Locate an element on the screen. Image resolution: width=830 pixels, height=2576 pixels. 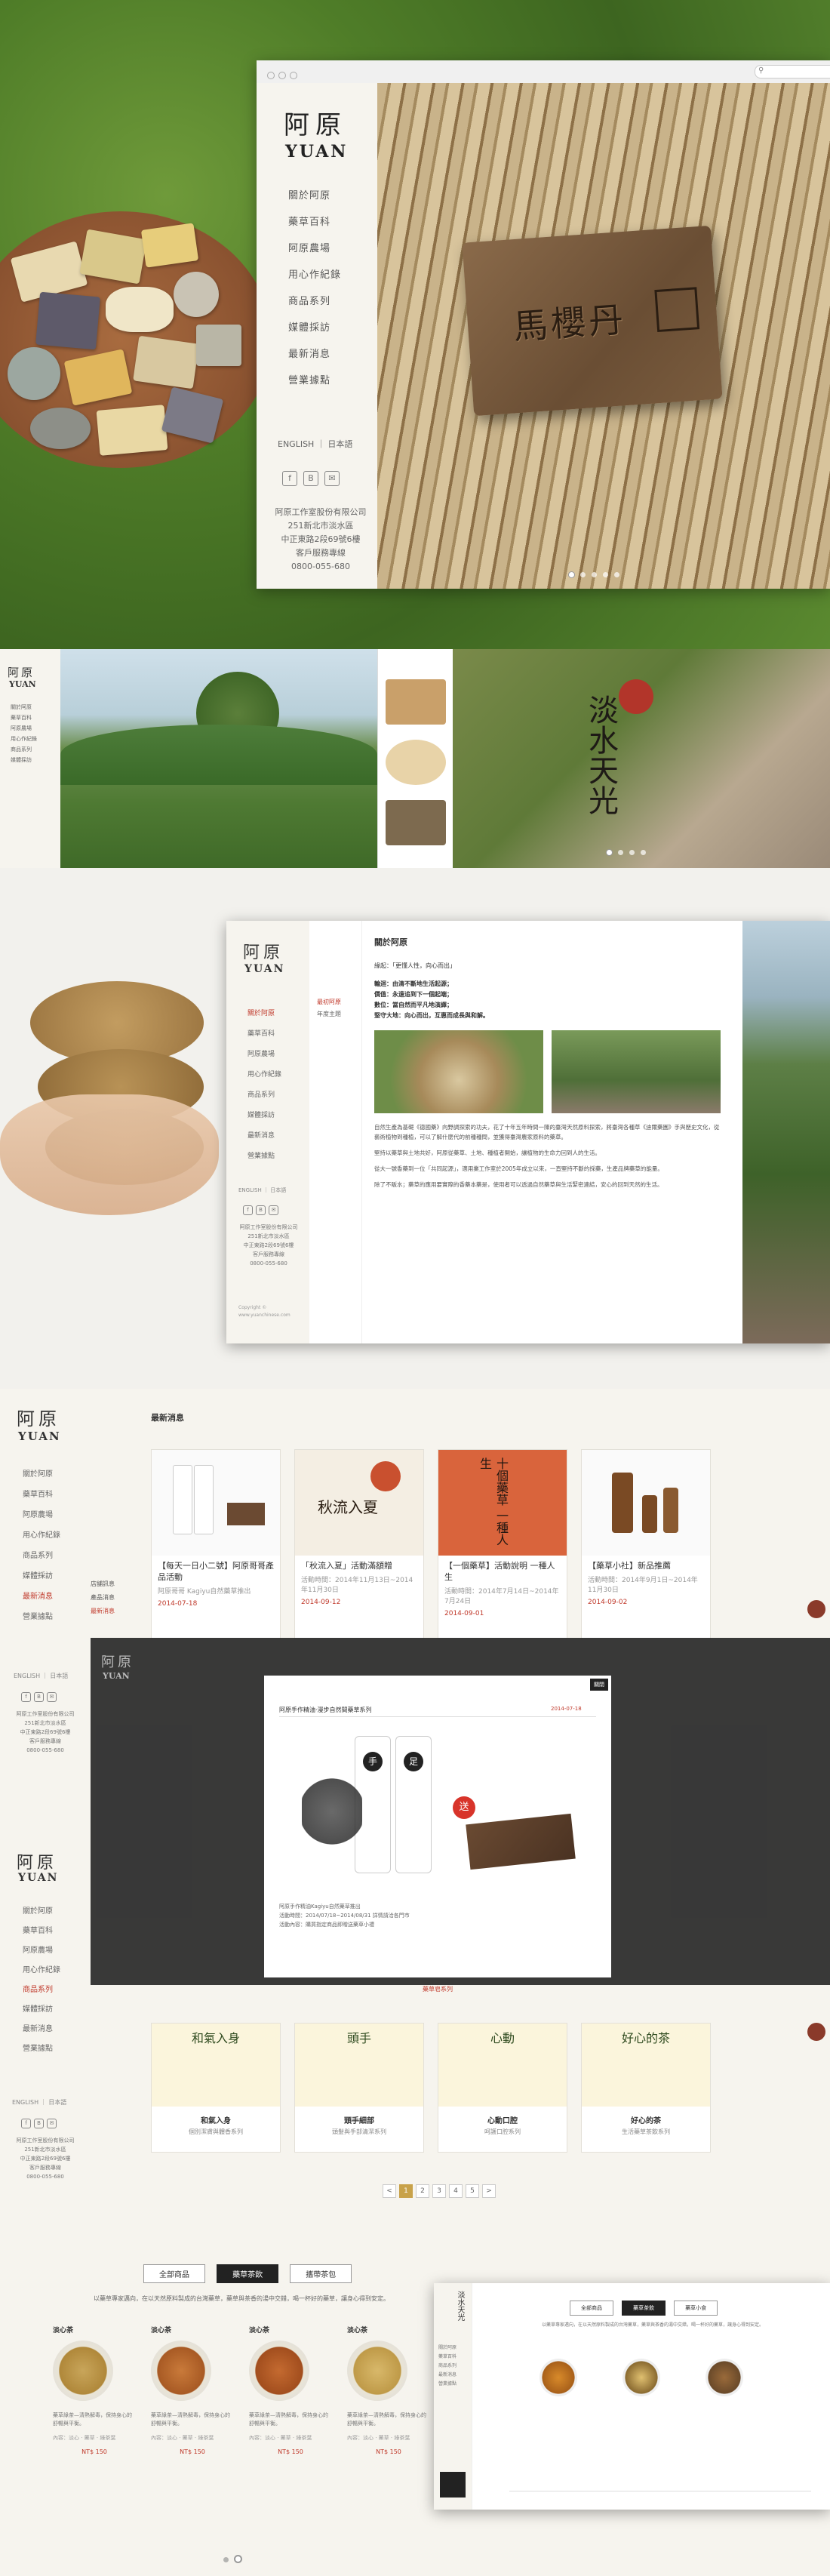
page-button: 2 is located at coordinates (422, 2191).